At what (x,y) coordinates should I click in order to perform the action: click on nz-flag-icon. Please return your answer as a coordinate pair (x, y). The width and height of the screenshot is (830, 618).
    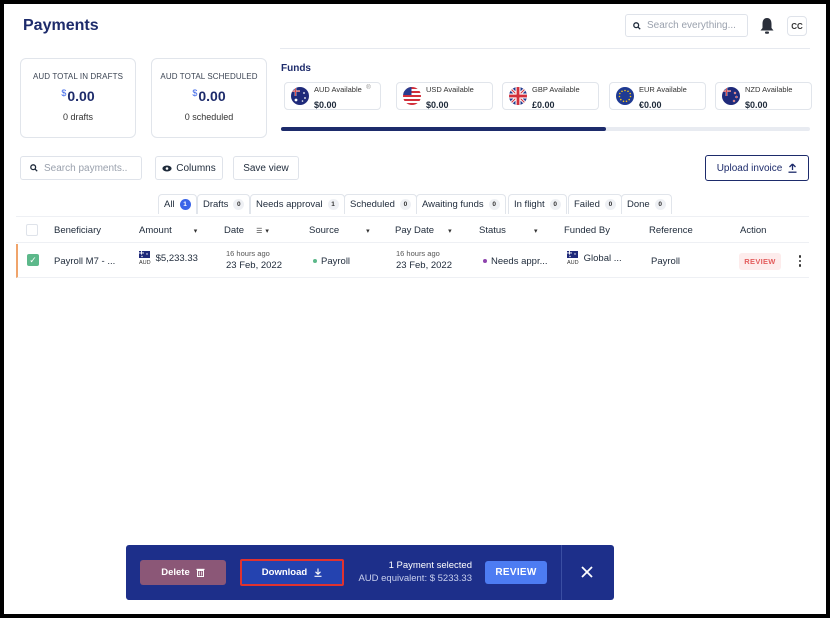
    Looking at the image, I should click on (731, 96).